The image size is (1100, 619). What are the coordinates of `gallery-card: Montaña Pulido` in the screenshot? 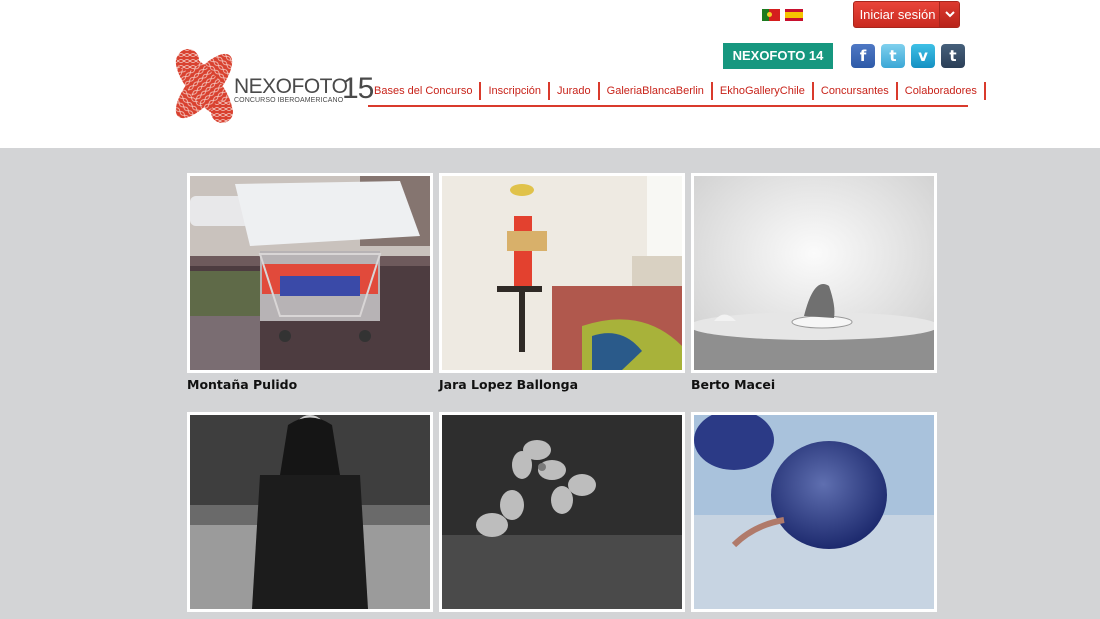 It's located at (310, 282).